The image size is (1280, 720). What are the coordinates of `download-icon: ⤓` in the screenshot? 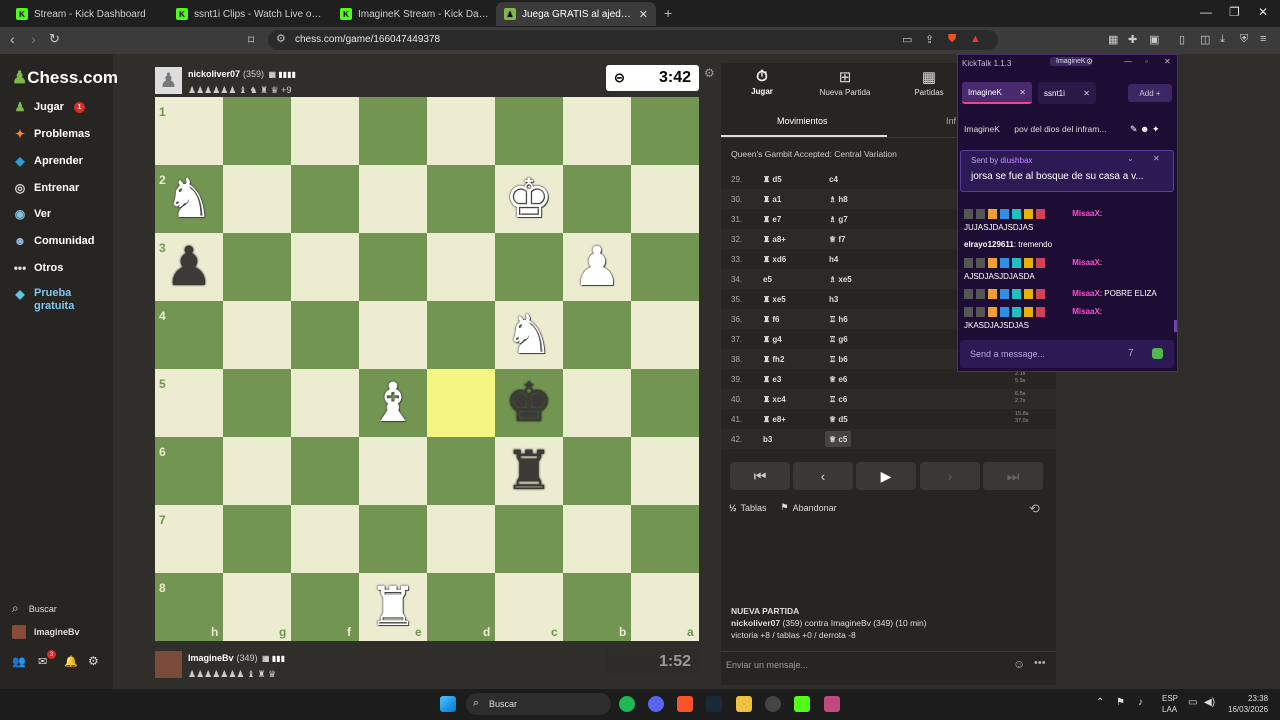 It's located at (1222, 39).